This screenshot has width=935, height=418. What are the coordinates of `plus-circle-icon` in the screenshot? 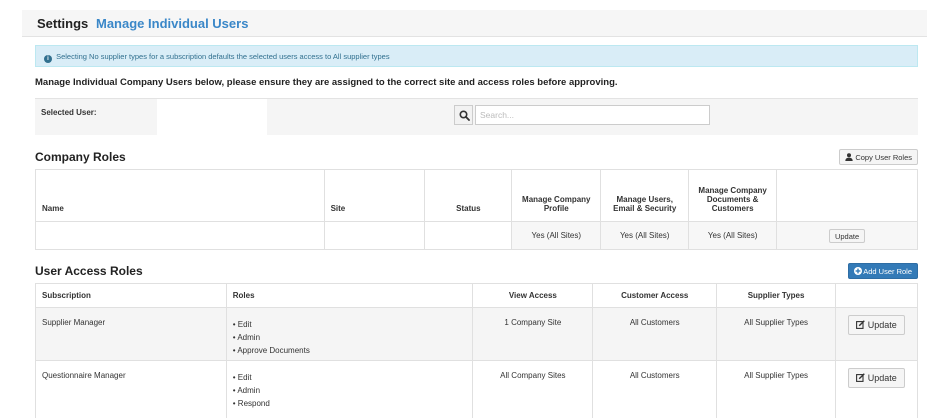 It's located at (857, 271).